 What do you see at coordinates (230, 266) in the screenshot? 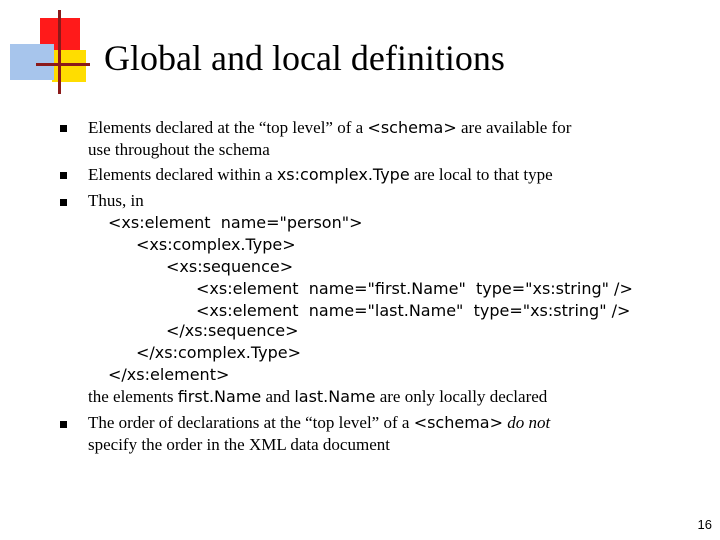
I see `code-line-3: <xs:sequence>` at bounding box center [230, 266].